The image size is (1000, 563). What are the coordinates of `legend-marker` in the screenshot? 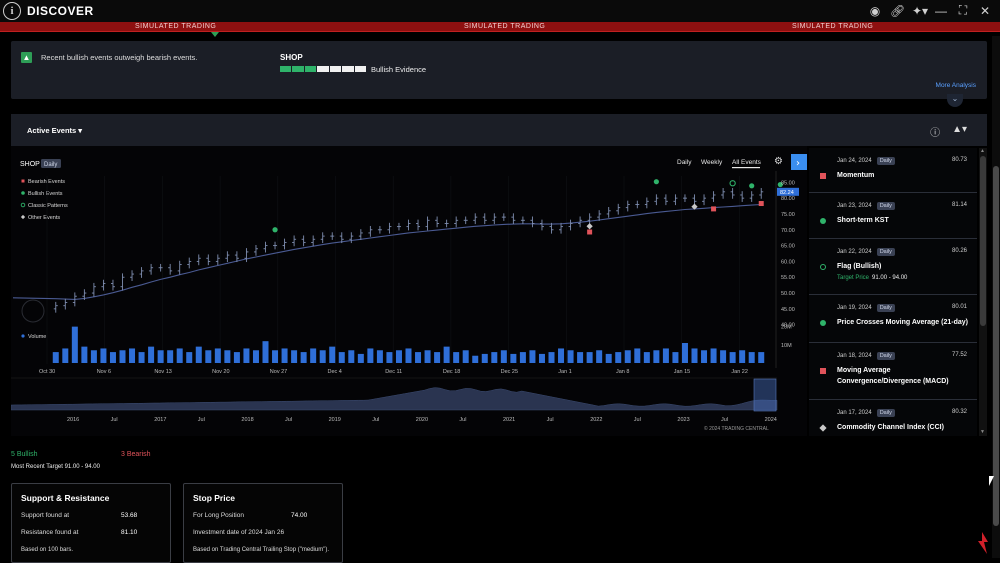 It's located at (23, 181).